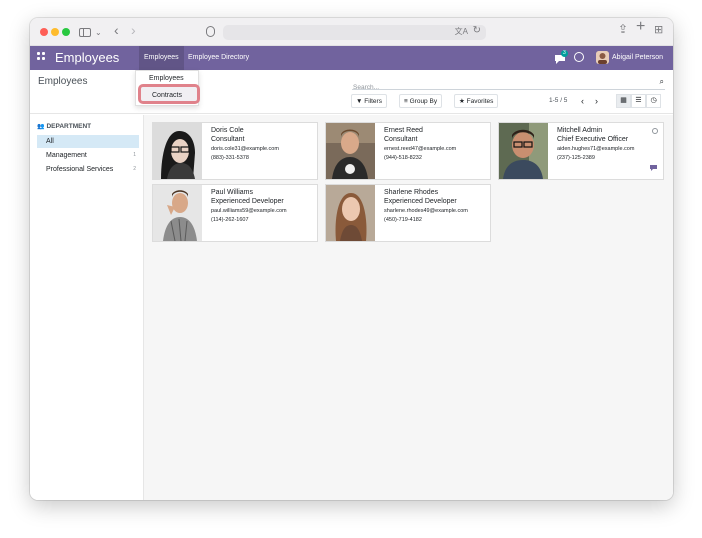 This screenshot has height=538, width=702. What do you see at coordinates (462, 101) in the screenshot?
I see `star-icon: ★` at bounding box center [462, 101].